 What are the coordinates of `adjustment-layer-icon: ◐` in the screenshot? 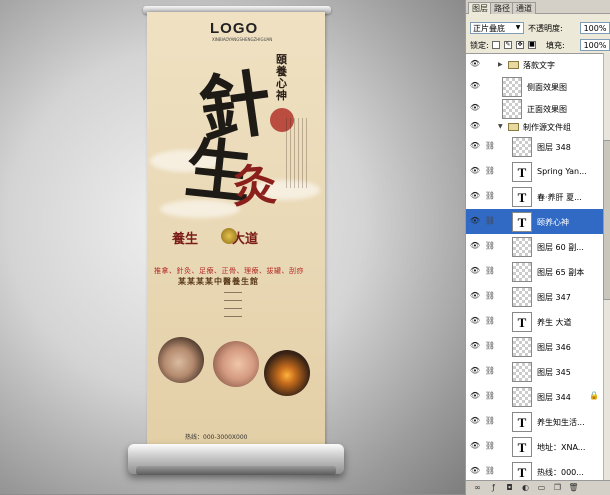 It's located at (525, 488).